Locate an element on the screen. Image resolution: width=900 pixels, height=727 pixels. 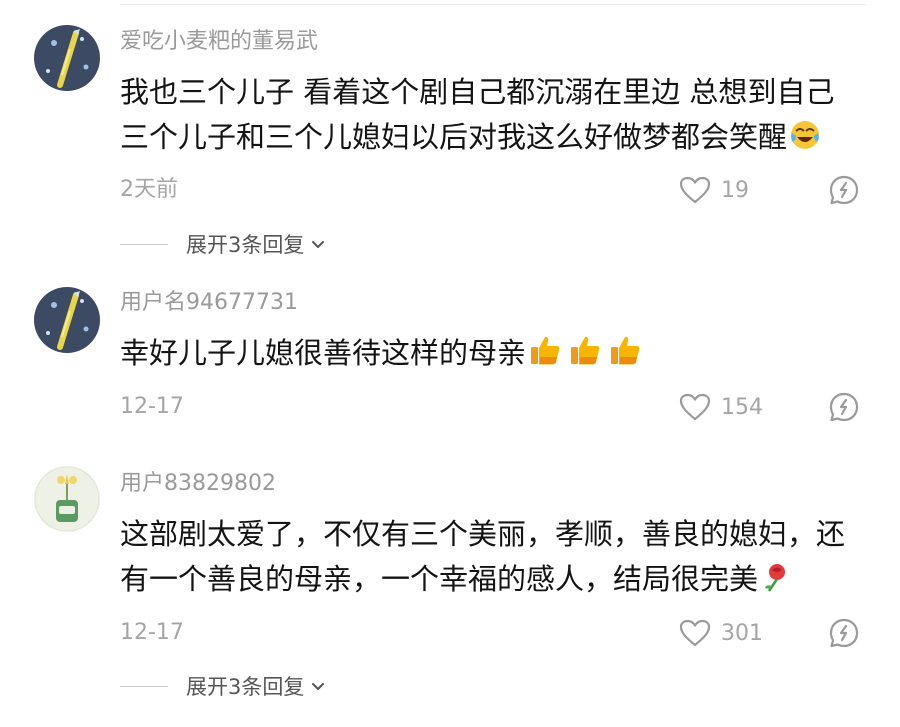
comment-text-line: 有一个善良的母亲，一个幸福的感人，结局很完美 is located at coordinates (485, 581).